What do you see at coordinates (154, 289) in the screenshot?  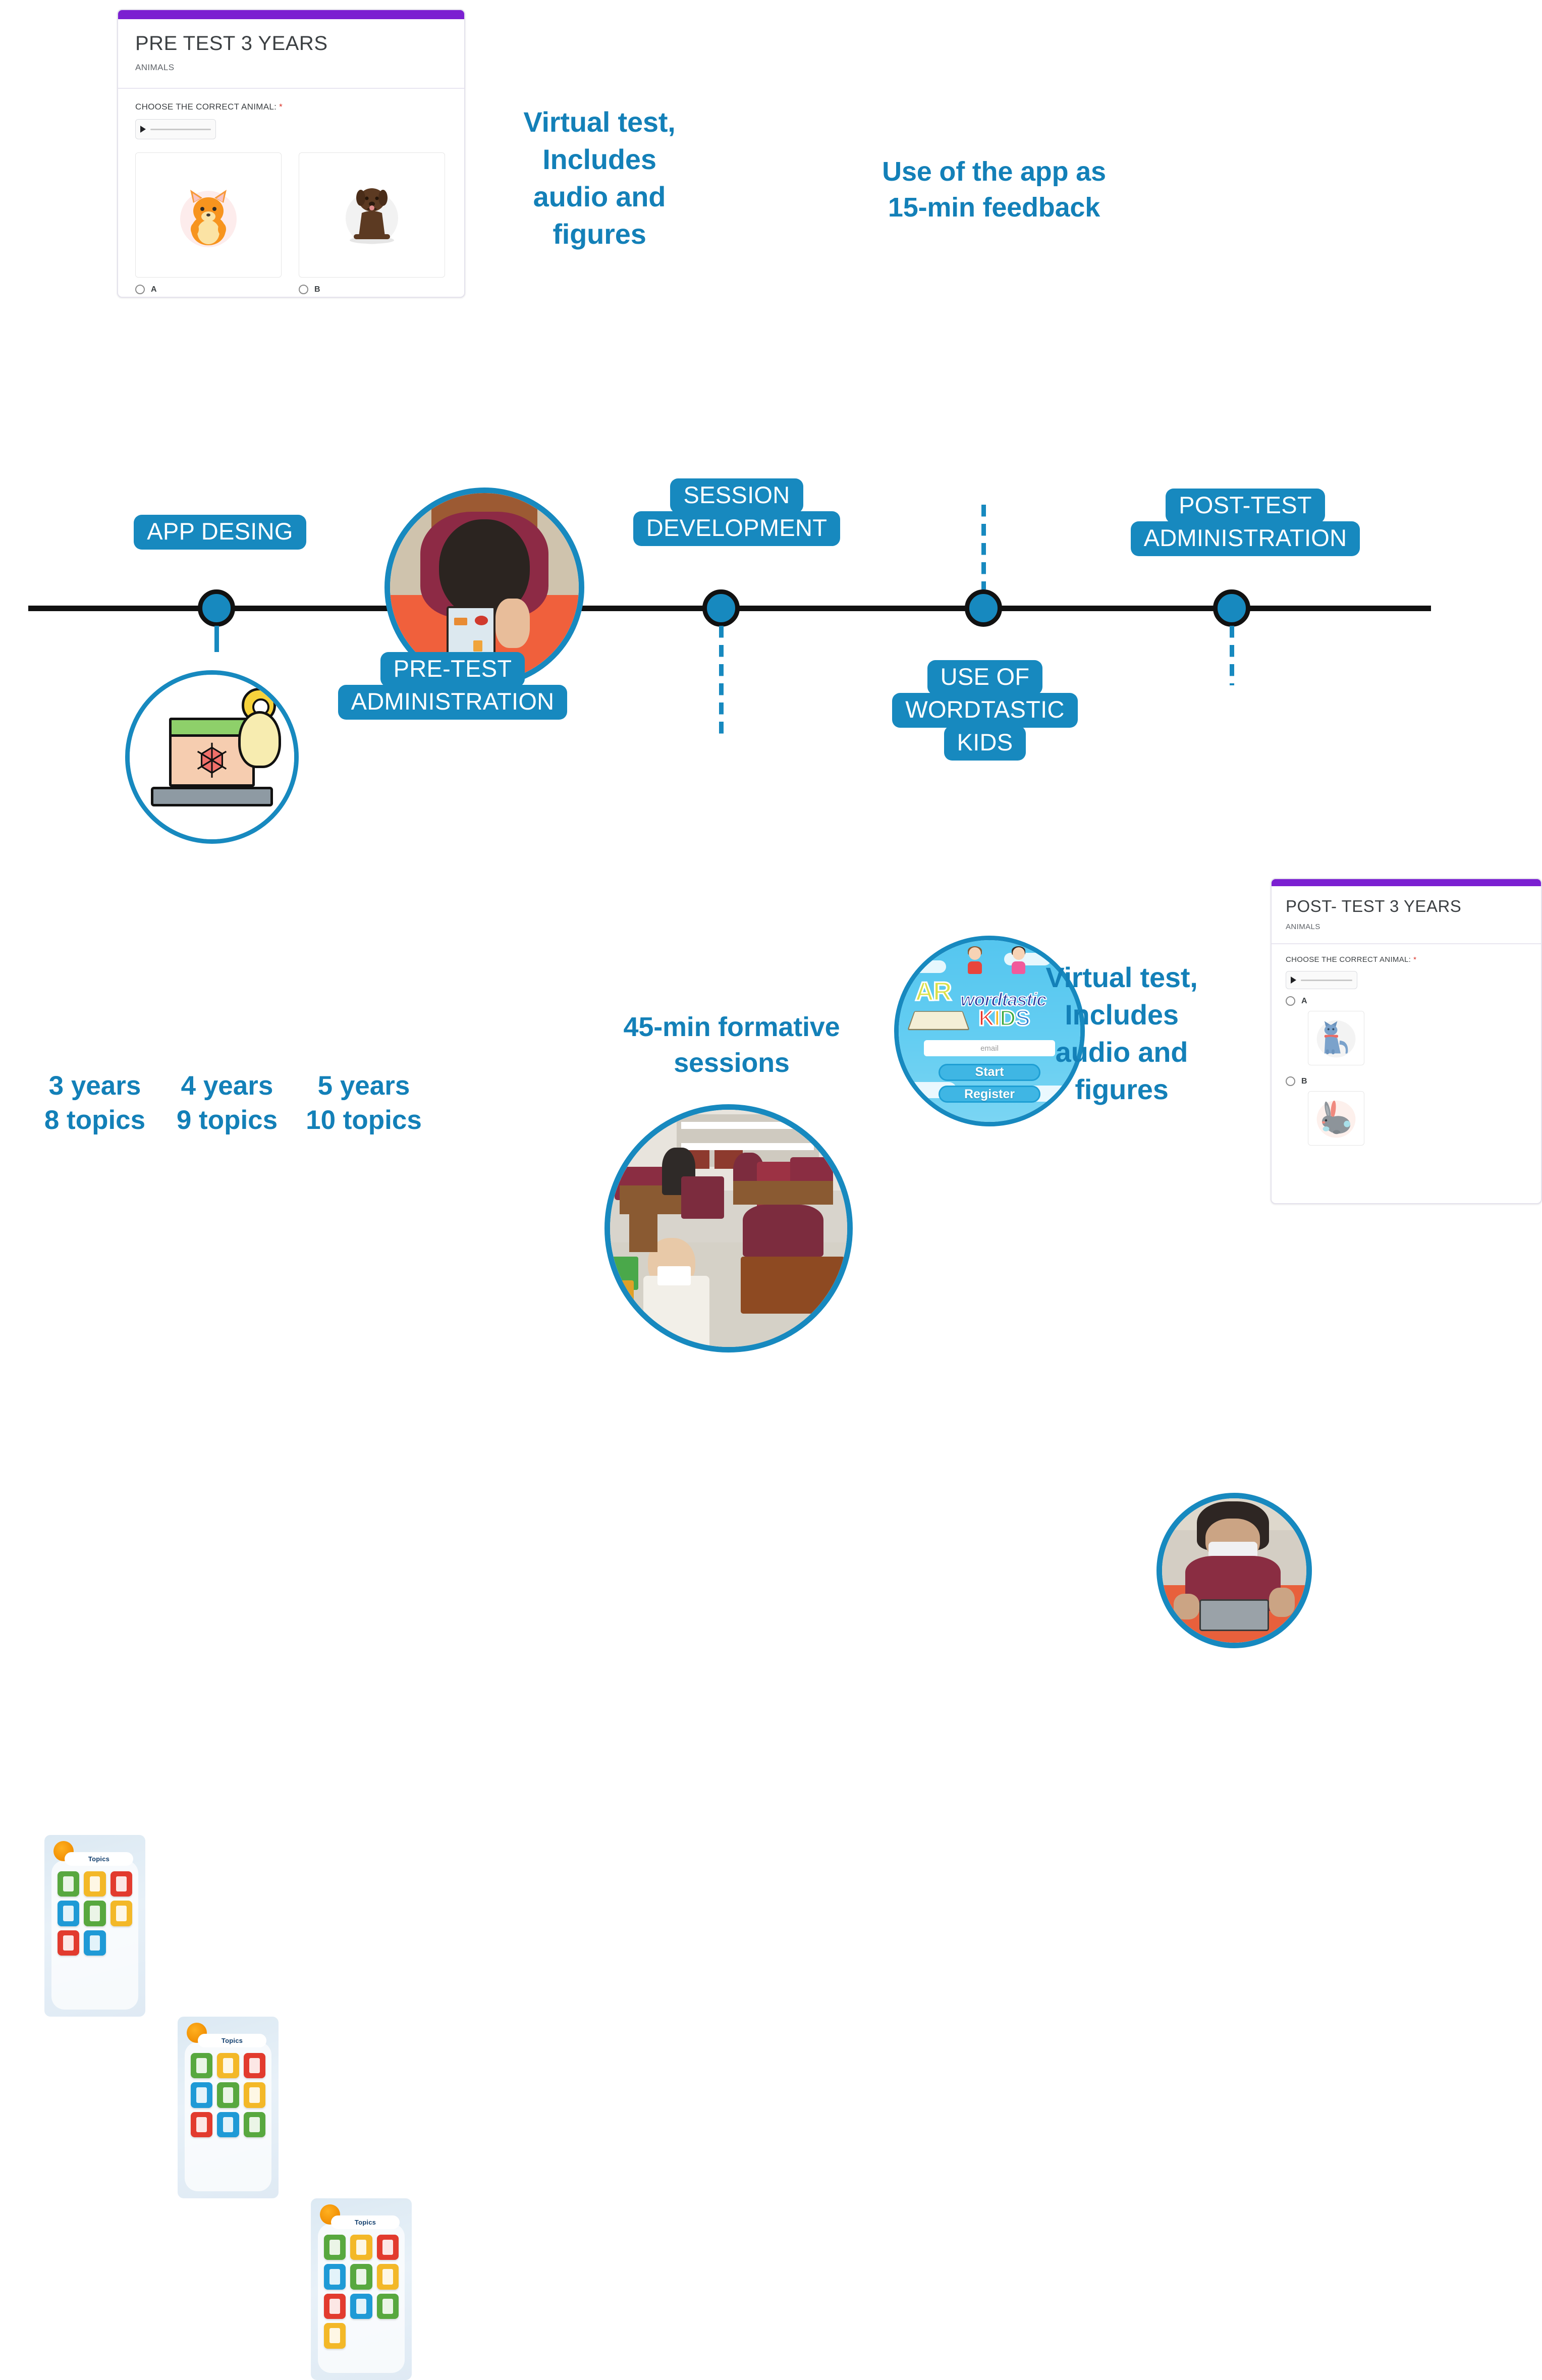 I see `pre-test-option-a-label: A` at bounding box center [154, 289].